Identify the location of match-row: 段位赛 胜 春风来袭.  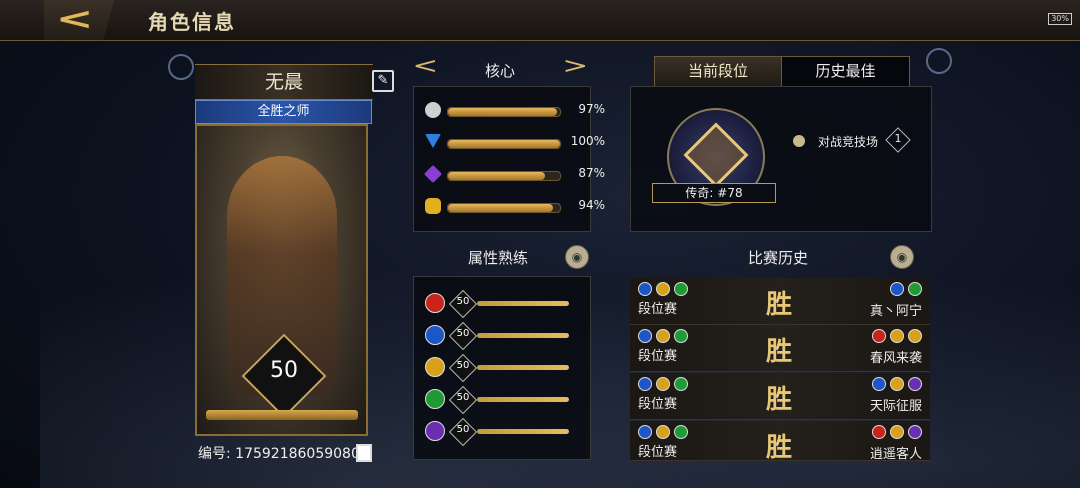
(780, 348).